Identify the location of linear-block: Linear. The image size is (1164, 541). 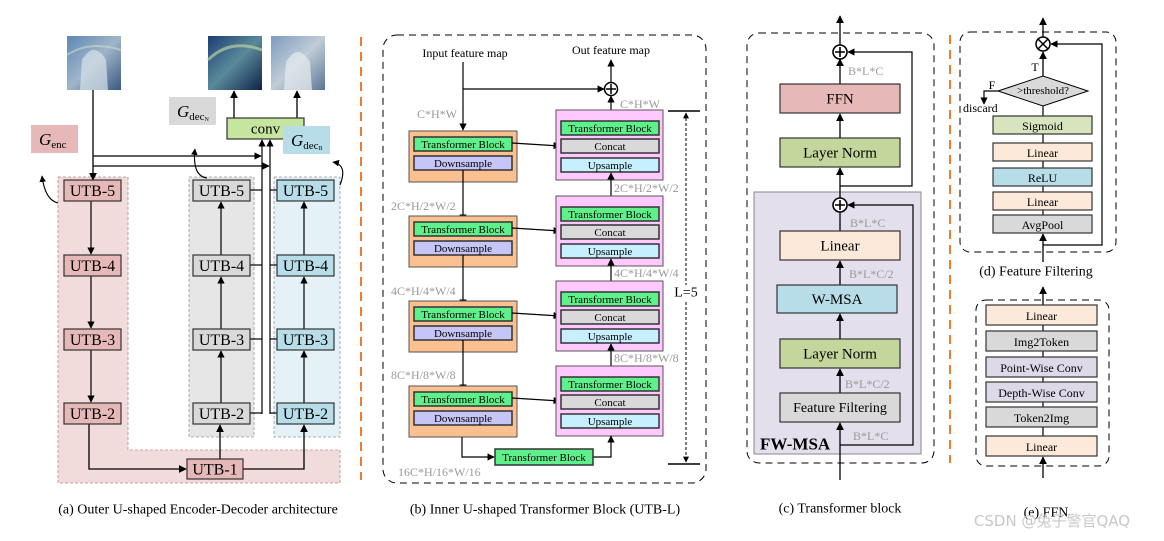
(840, 245).